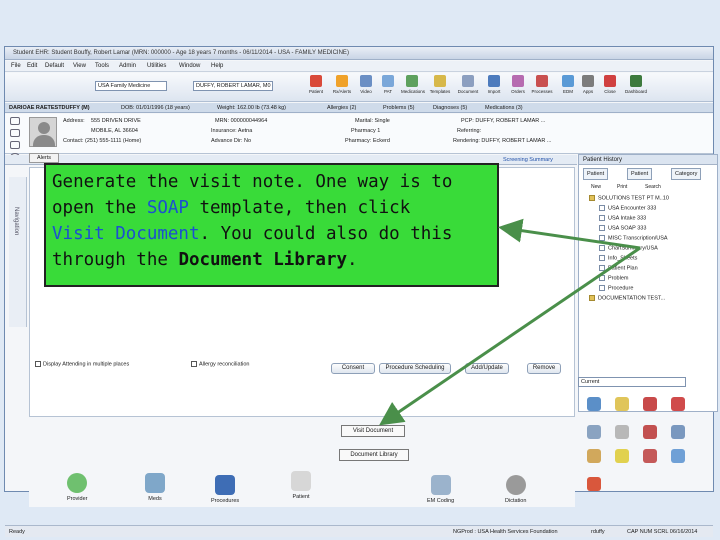 The width and height of the screenshot is (720, 540). I want to click on menu-utilities: Utilities, so click(156, 66).